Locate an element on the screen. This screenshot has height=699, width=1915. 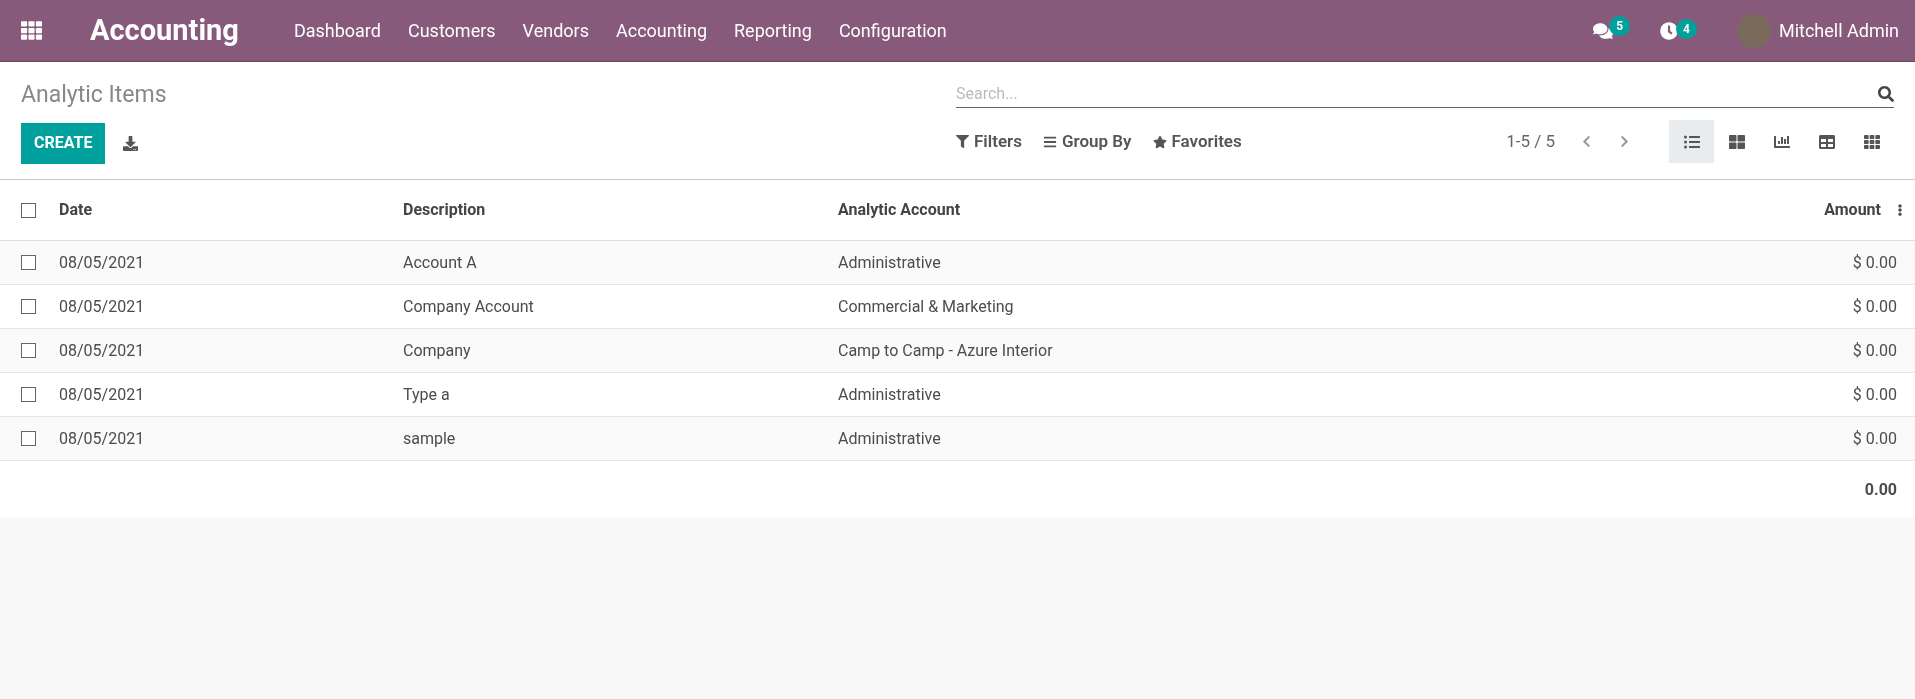
menu-item: Dashboard is located at coordinates (337, 30).